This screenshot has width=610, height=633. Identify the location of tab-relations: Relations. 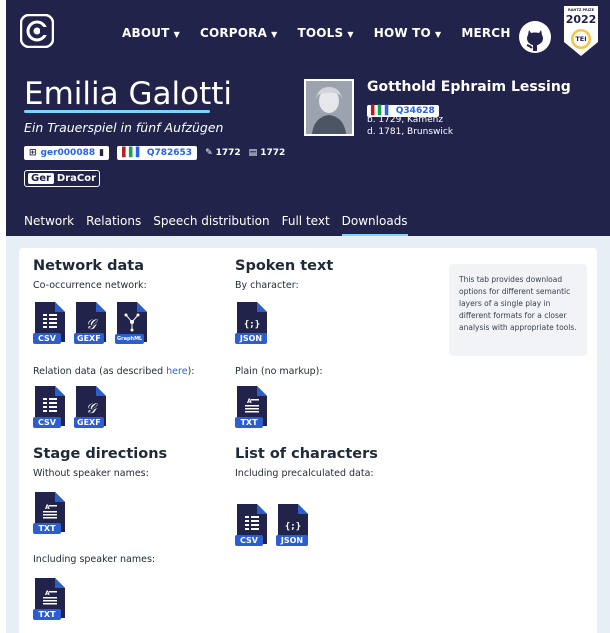
(113, 225).